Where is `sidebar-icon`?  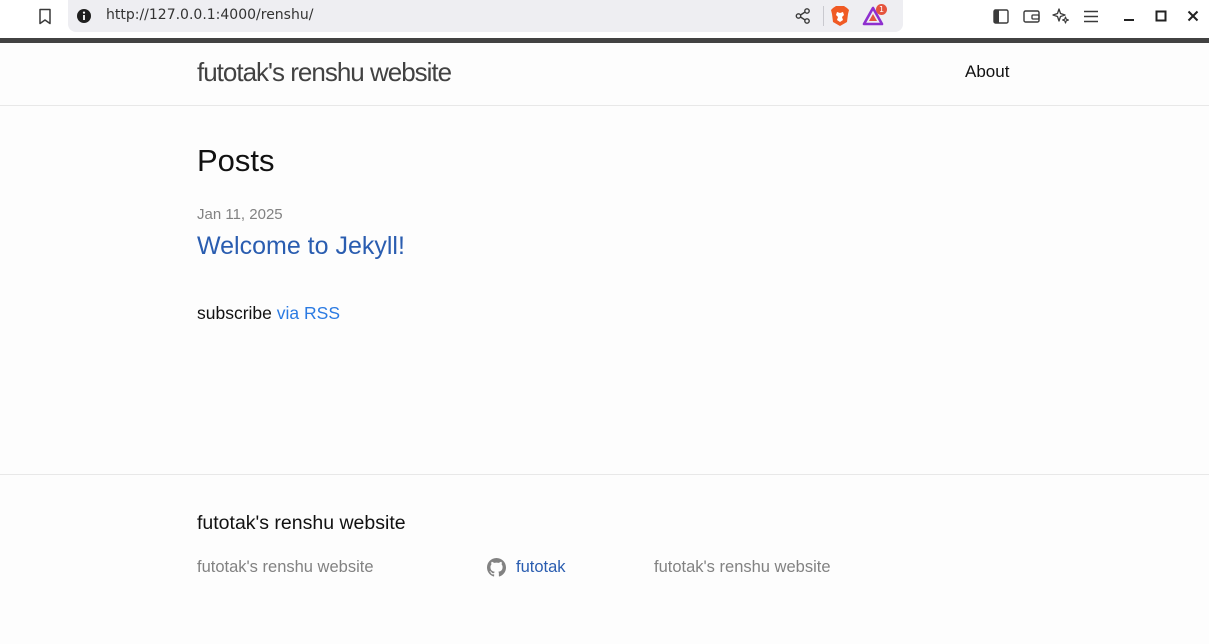 sidebar-icon is located at coordinates (1001, 16).